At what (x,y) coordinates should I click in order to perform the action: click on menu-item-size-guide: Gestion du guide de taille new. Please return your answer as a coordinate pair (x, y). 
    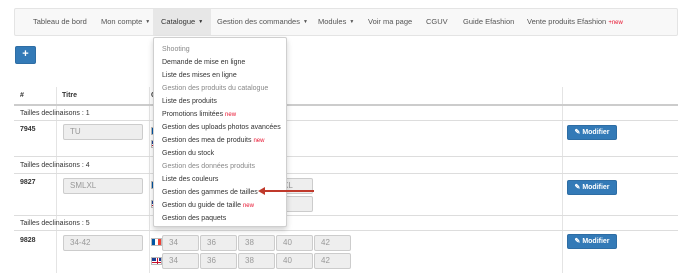
    Looking at the image, I should click on (220, 205).